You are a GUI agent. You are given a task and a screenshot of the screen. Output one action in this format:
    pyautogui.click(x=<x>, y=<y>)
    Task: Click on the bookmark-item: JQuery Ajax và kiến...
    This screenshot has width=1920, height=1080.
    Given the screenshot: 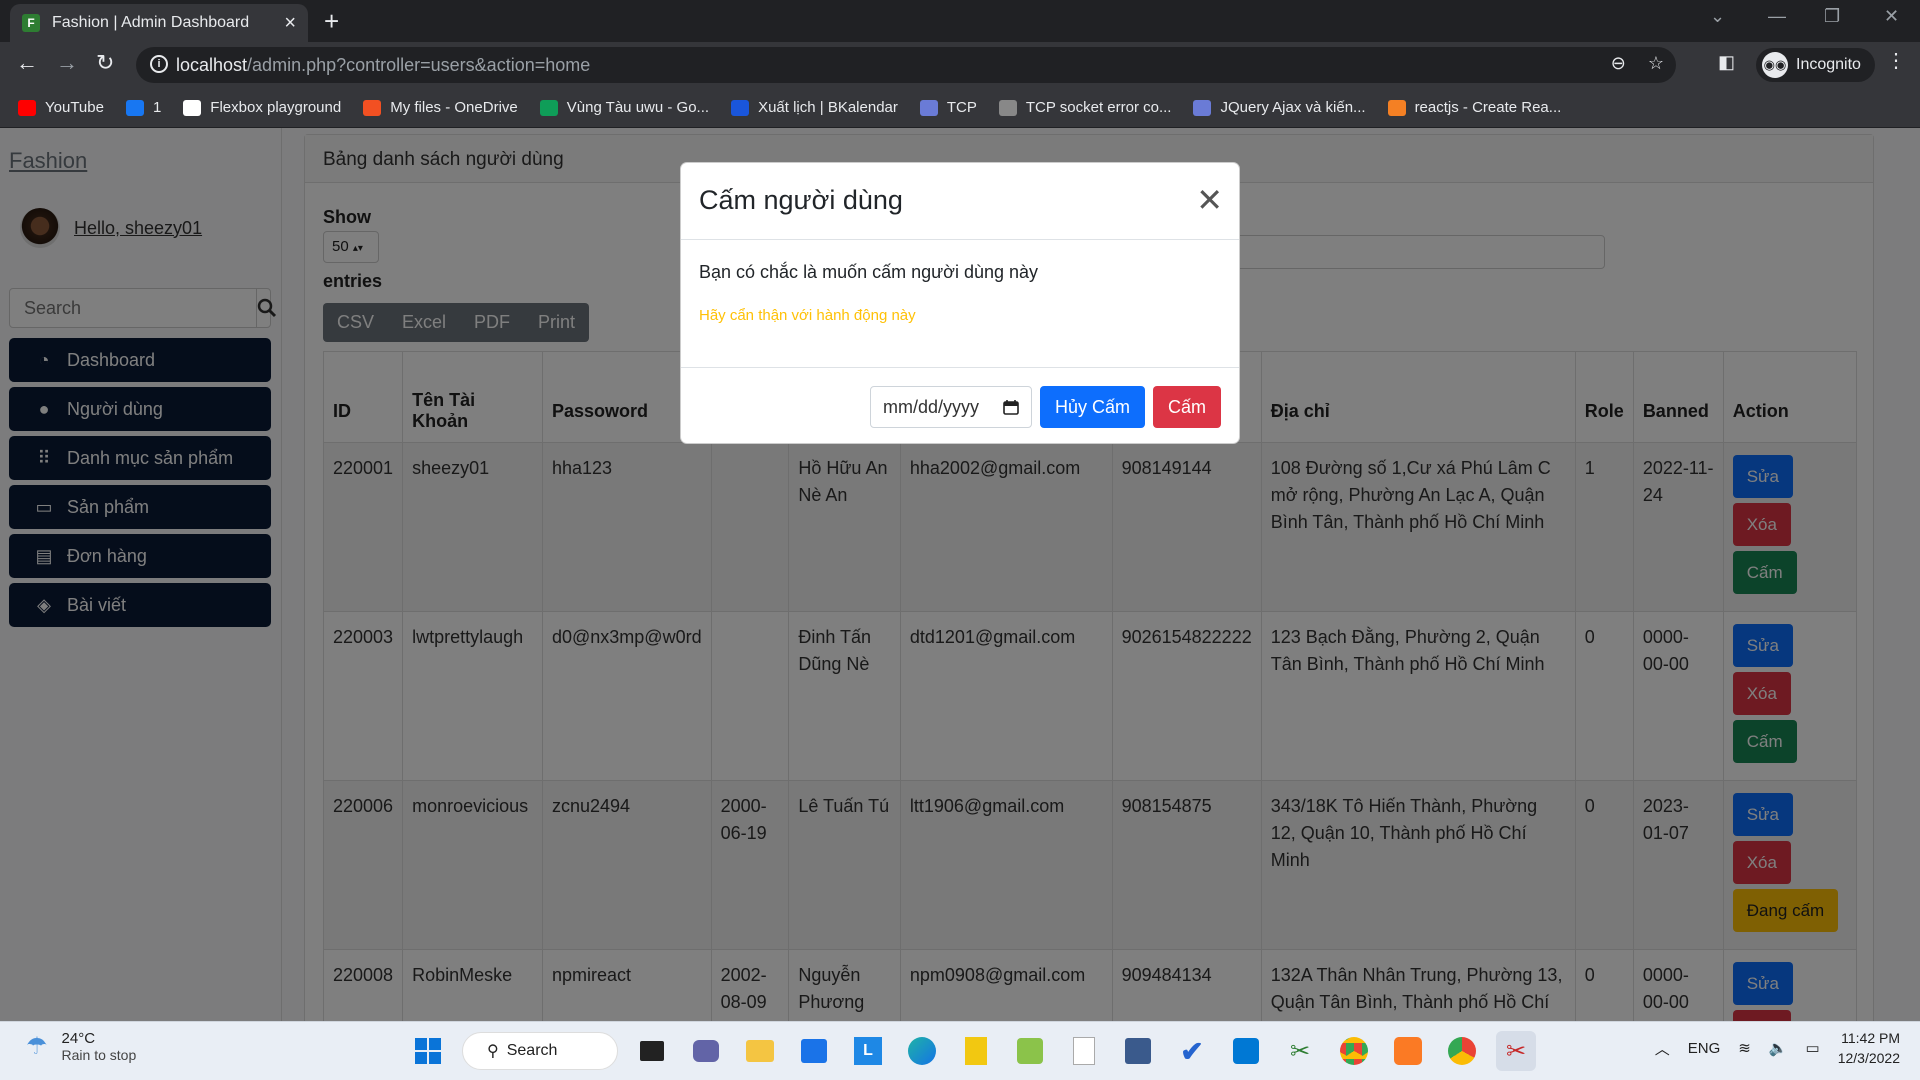 What is the action you would take?
    pyautogui.click(x=1279, y=107)
    